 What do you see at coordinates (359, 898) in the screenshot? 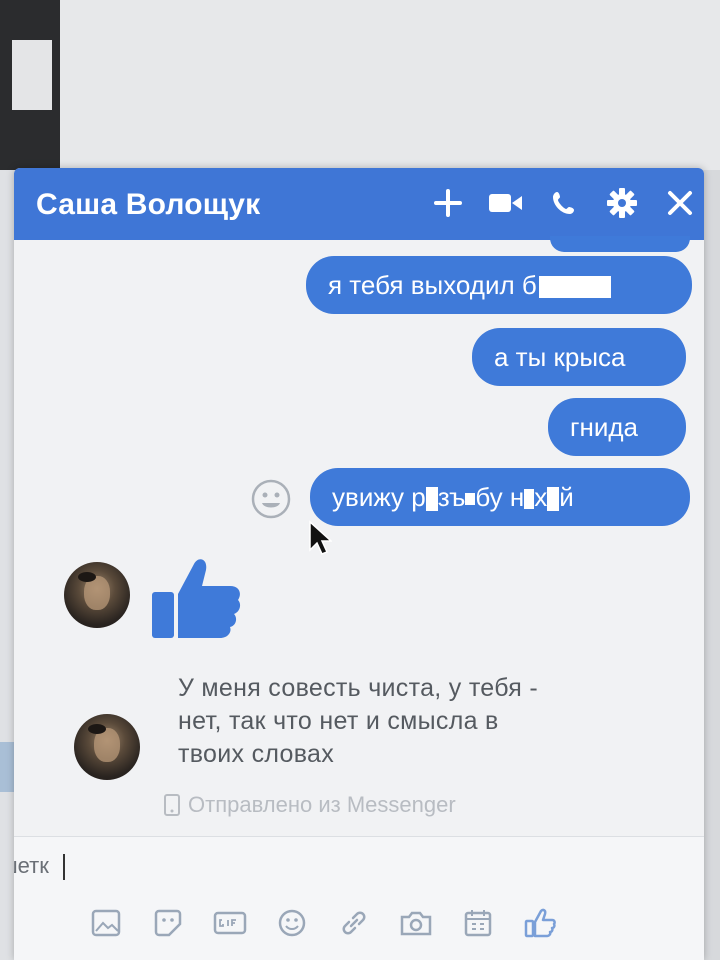
I see `composer: шетк` at bounding box center [359, 898].